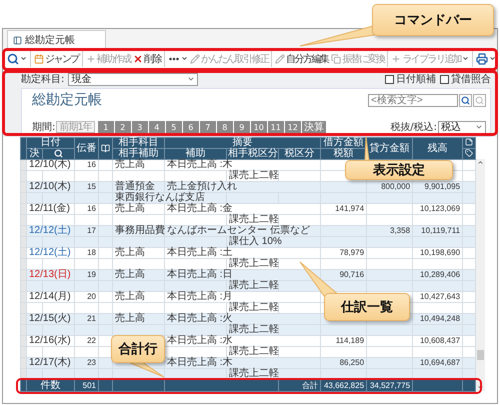 The width and height of the screenshot is (500, 405). Describe the element at coordinates (292, 127) in the screenshot. I see `month-button: 12` at that location.